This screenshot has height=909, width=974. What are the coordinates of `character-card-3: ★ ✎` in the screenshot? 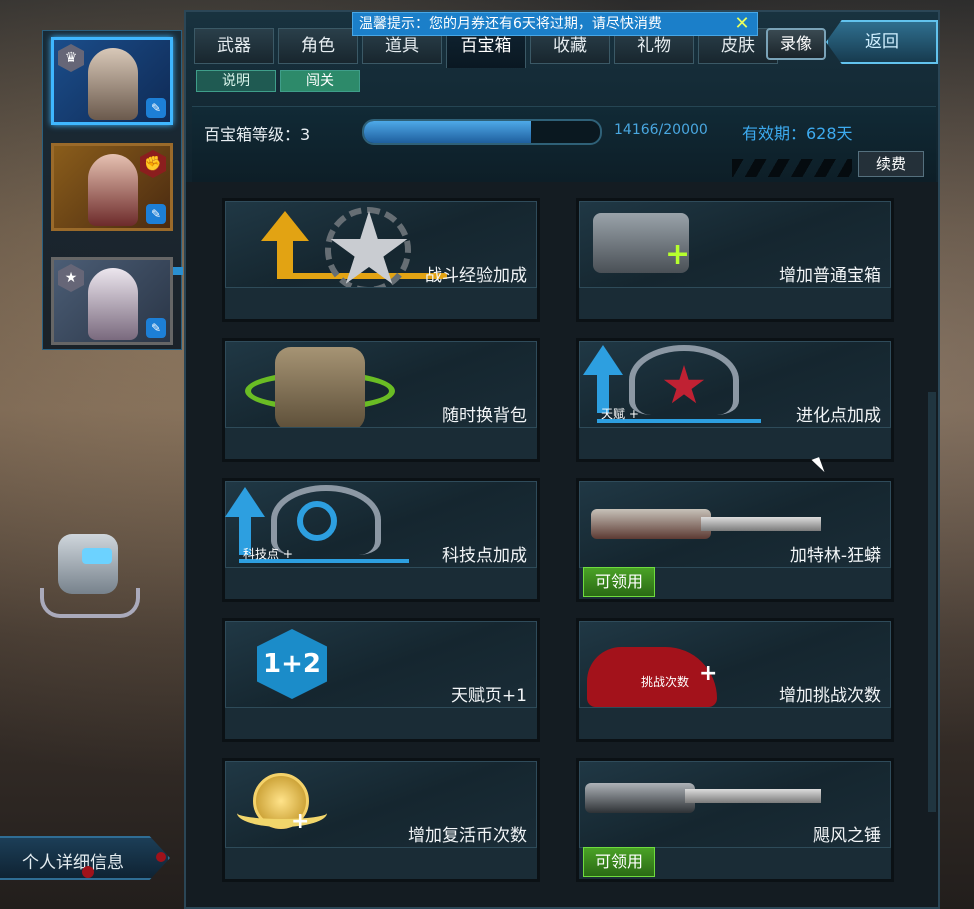 It's located at (112, 301).